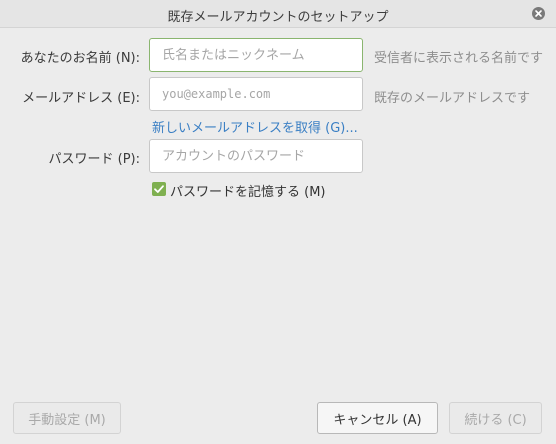  I want to click on name-input, so click(256, 55).